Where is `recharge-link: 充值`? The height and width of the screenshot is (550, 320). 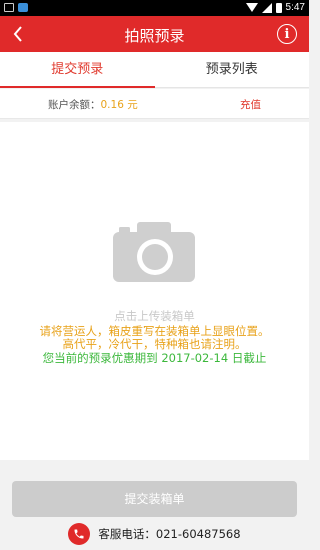 recharge-link: 充值 is located at coordinates (250, 104).